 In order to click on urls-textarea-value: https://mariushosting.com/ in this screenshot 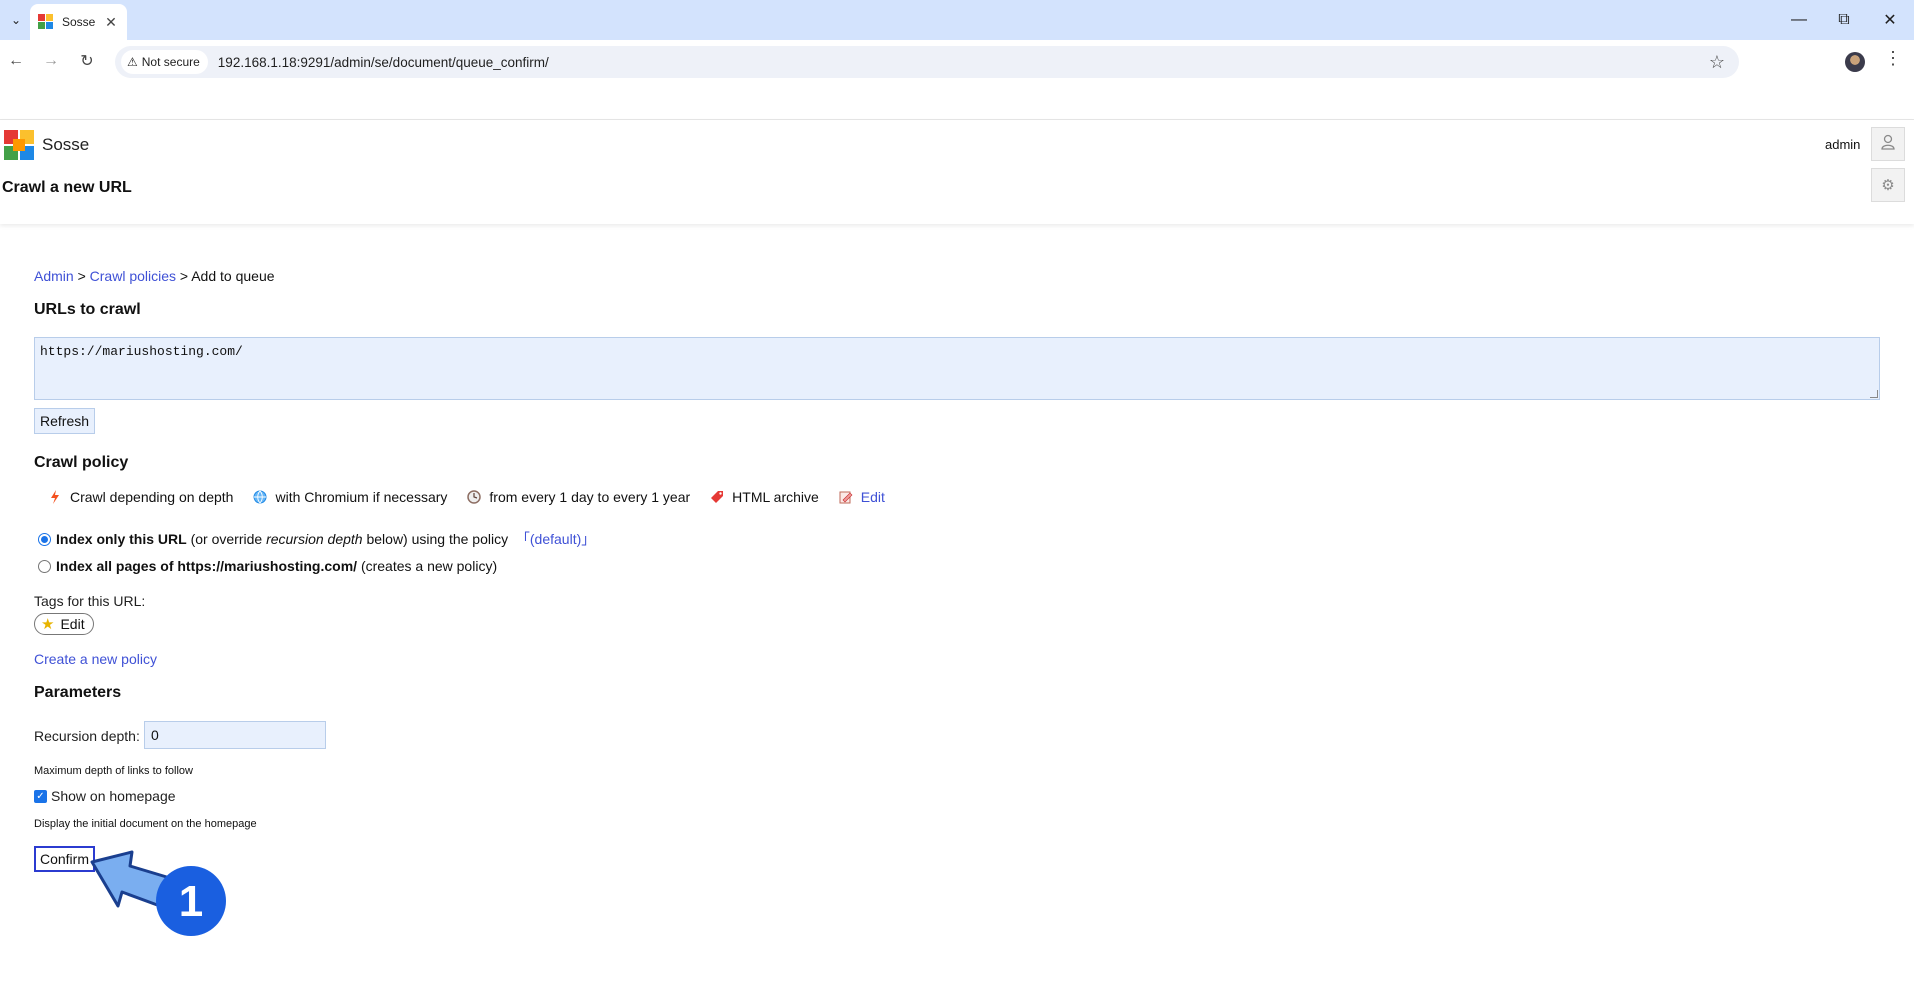, I will do `click(141, 351)`.